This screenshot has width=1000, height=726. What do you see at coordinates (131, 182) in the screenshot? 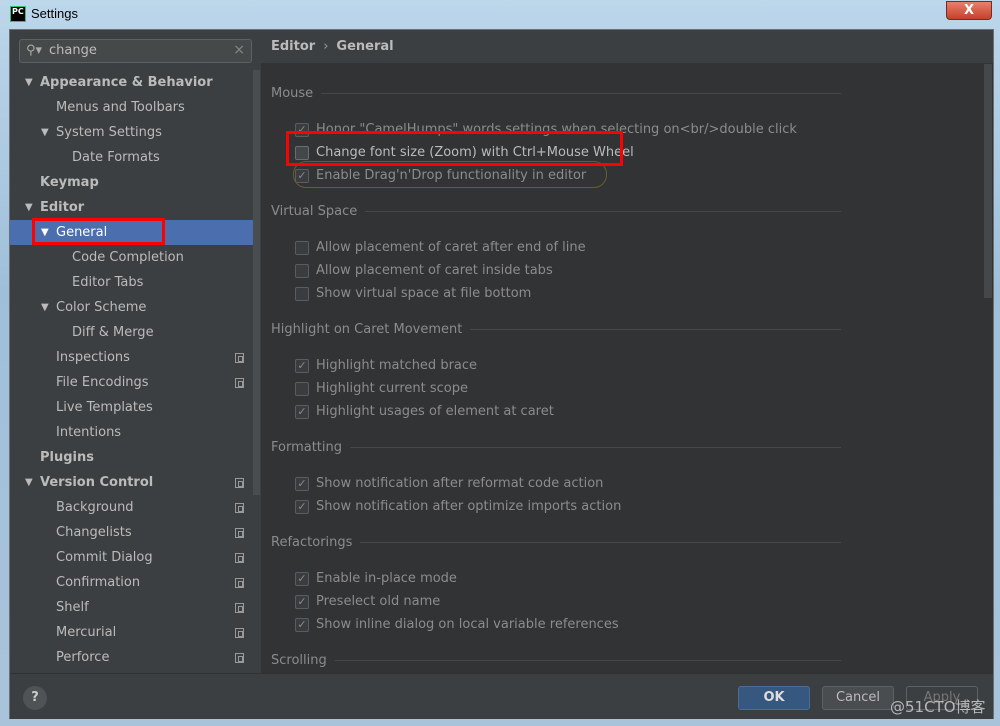
I see `sidebar-item: Keymap` at bounding box center [131, 182].